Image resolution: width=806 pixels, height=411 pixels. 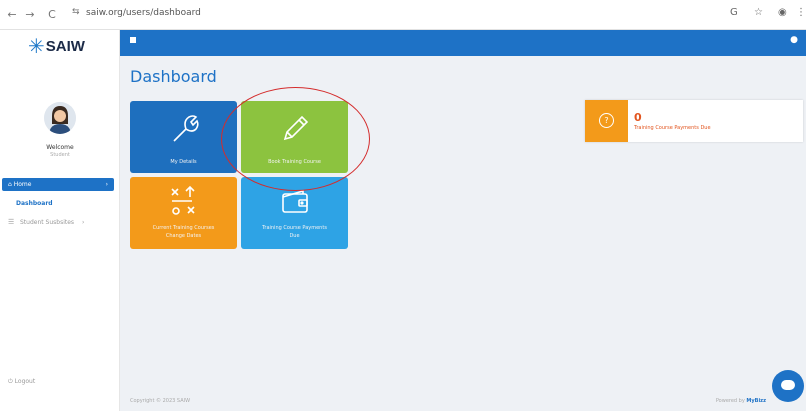 What do you see at coordinates (173, 76) in the screenshot?
I see `page-title: Dashboard` at bounding box center [173, 76].